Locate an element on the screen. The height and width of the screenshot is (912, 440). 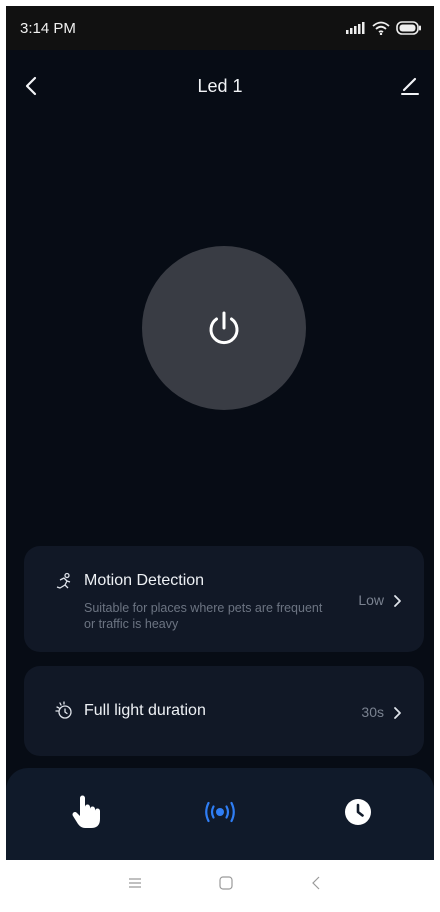
system-nav-bar is located at coordinates (220, 883).